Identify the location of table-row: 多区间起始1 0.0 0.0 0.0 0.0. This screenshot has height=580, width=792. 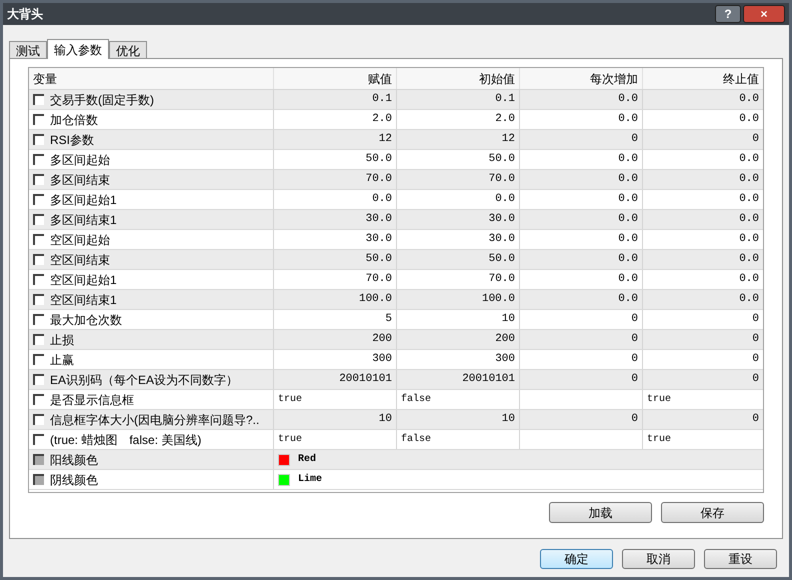
(396, 200).